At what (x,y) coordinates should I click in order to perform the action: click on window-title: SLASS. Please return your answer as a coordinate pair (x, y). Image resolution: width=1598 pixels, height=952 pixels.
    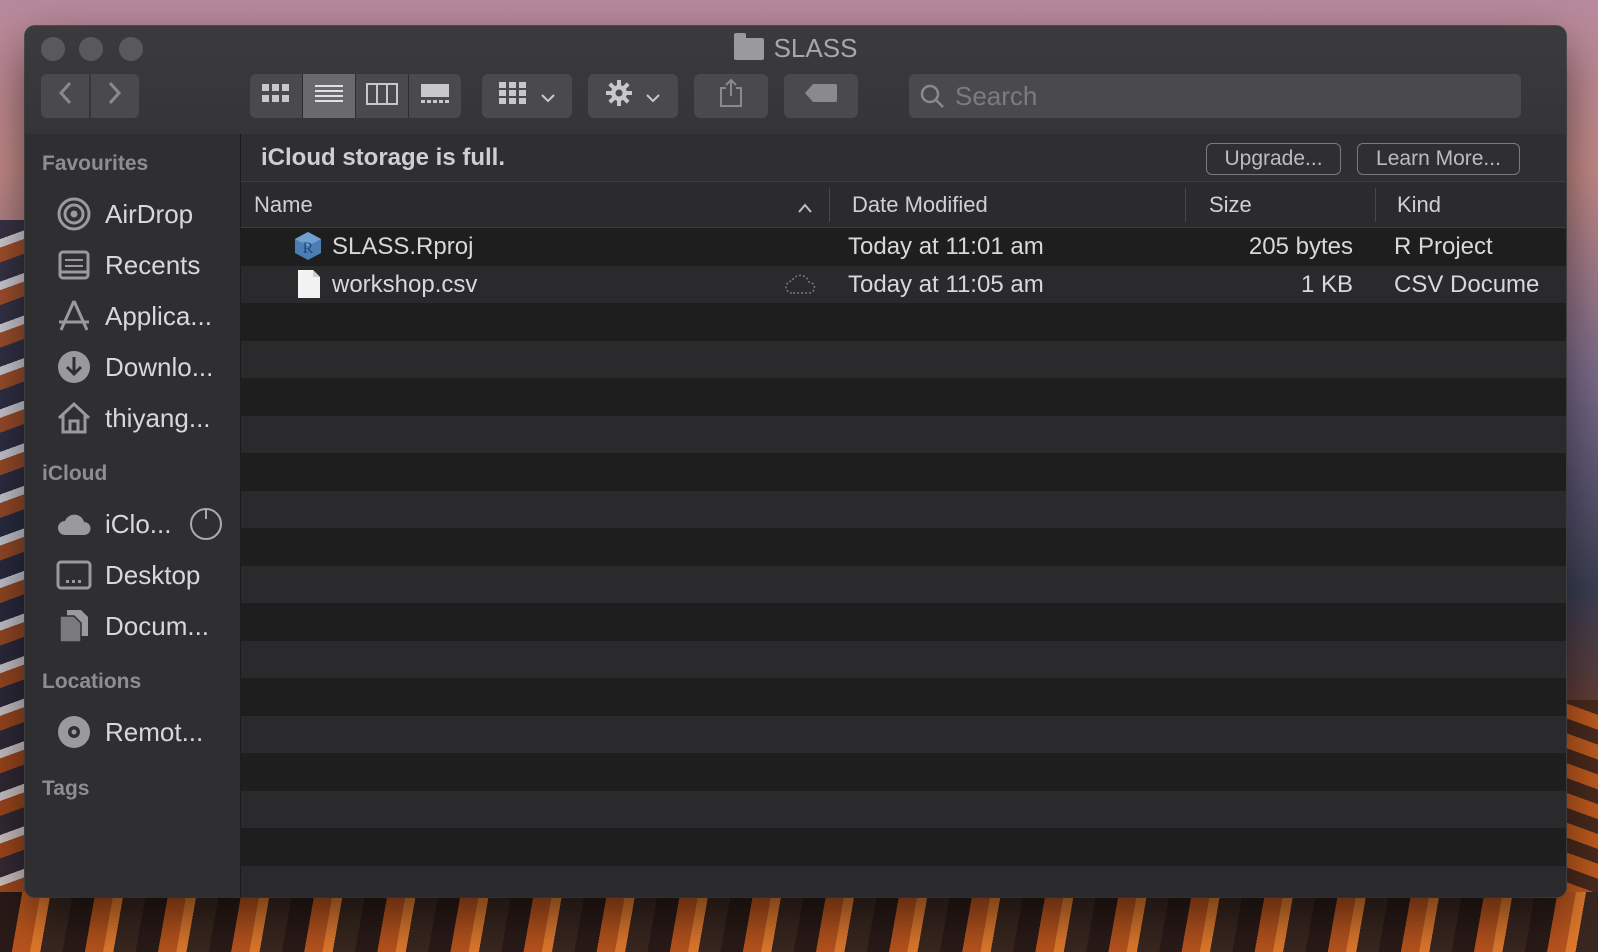
    Looking at the image, I should click on (795, 48).